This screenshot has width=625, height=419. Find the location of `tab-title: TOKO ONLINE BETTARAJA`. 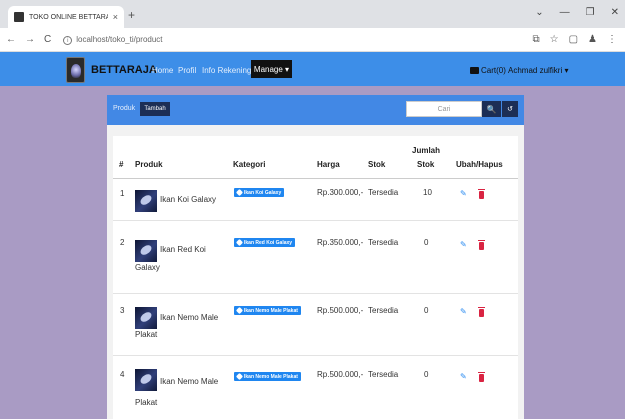

tab-title: TOKO ONLINE BETTARAJA is located at coordinates (68, 17).